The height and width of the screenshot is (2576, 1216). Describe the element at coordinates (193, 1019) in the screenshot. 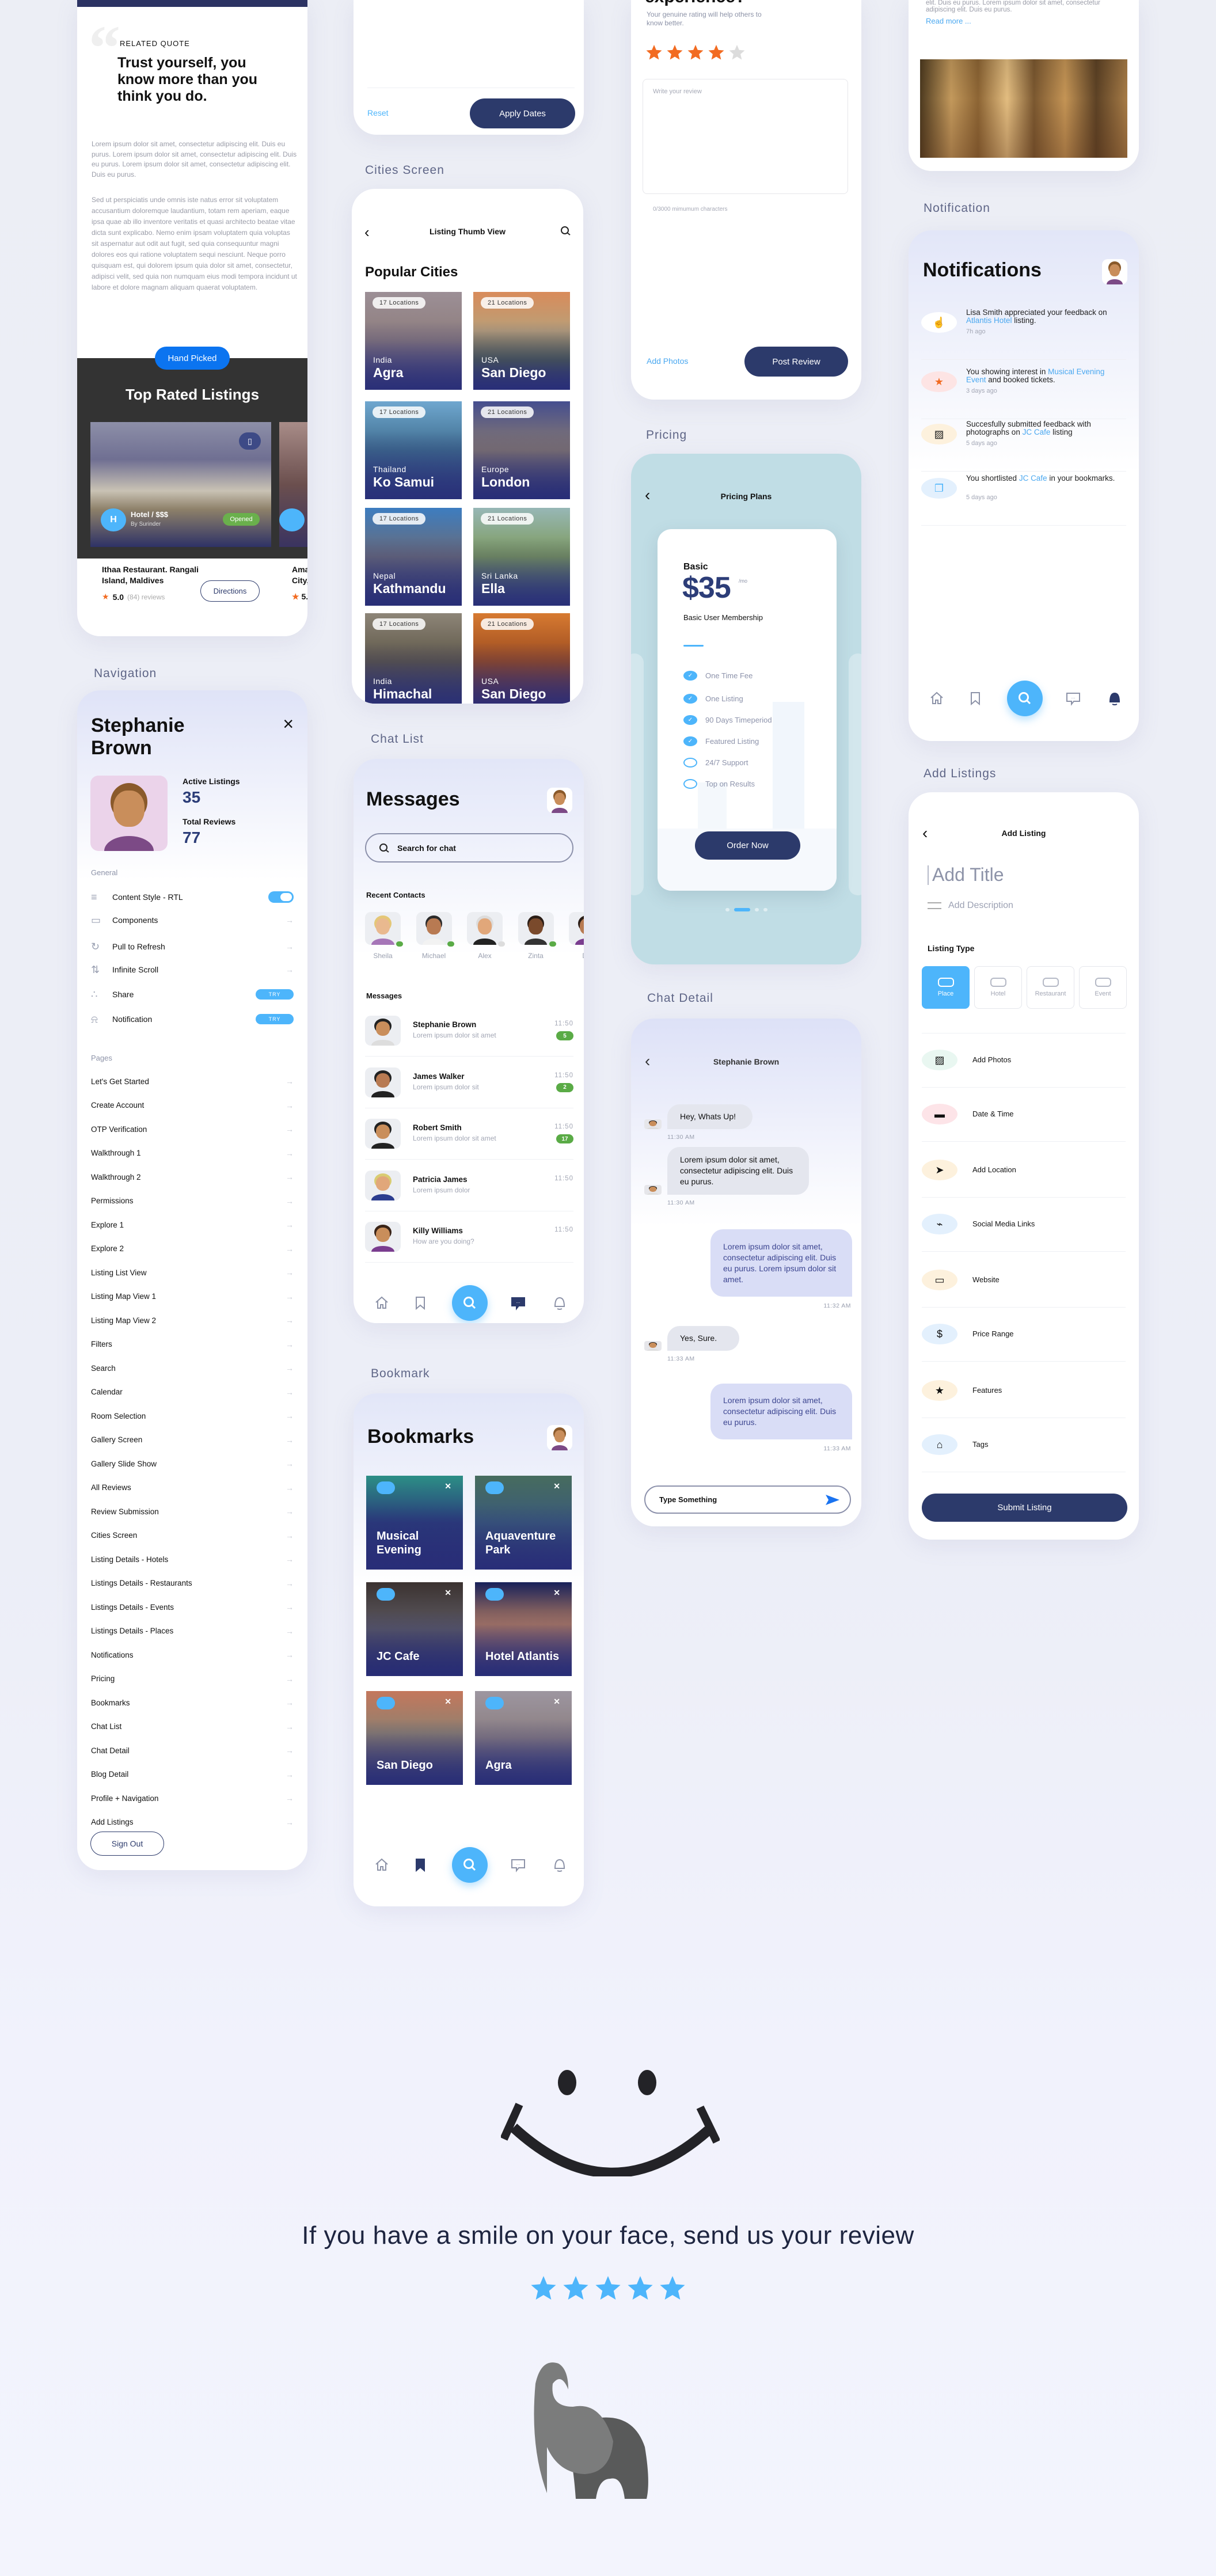

I see `general-item: ⍾ Notification TRY` at that location.